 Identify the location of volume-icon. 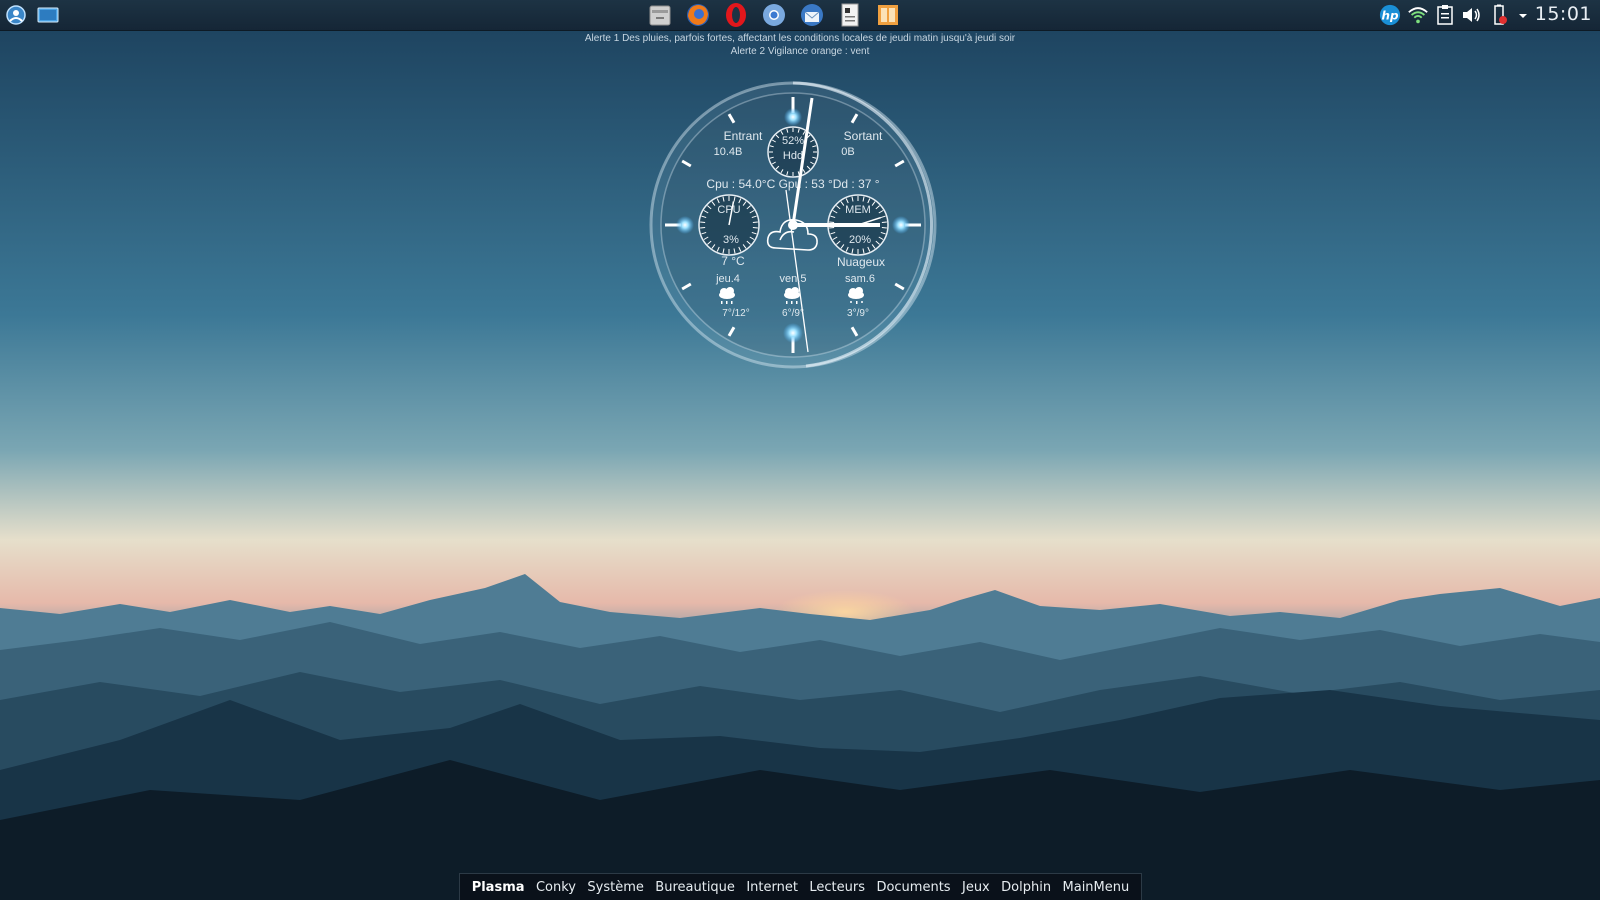
(1471, 15).